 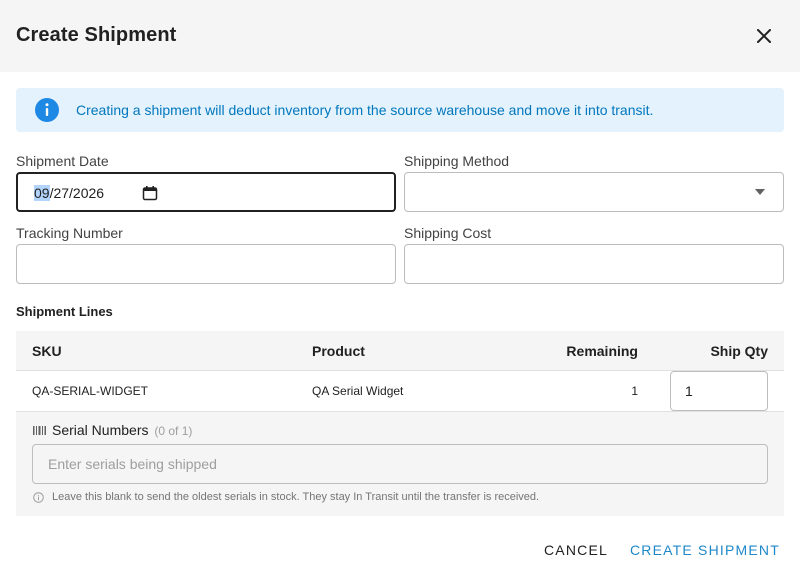 What do you see at coordinates (100, 430) in the screenshot?
I see `serial-numbers-title: Serial Numbers` at bounding box center [100, 430].